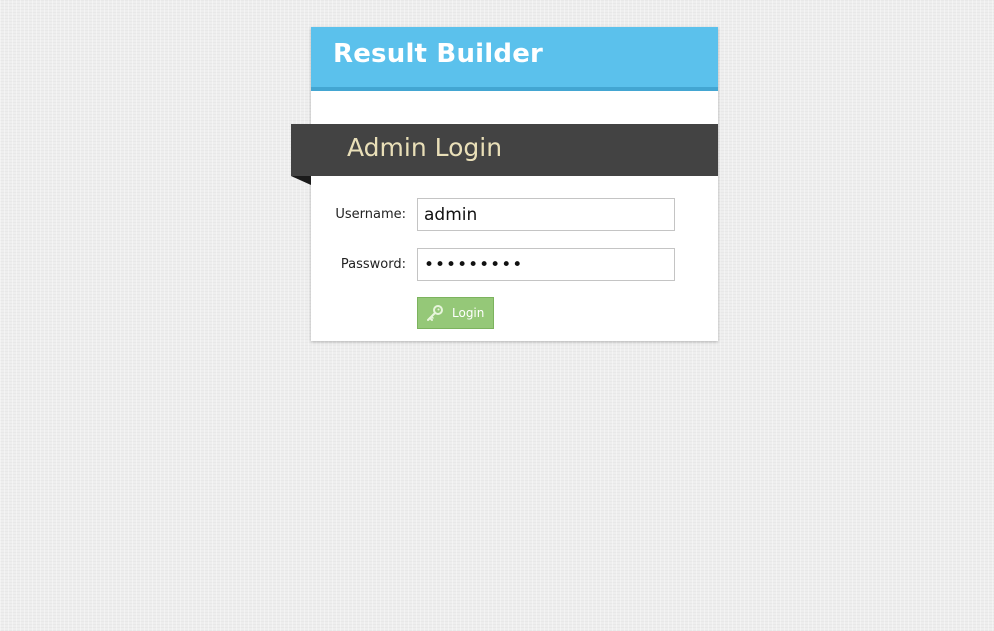  What do you see at coordinates (301, 180) in the screenshot?
I see `ribbon-fold` at bounding box center [301, 180].